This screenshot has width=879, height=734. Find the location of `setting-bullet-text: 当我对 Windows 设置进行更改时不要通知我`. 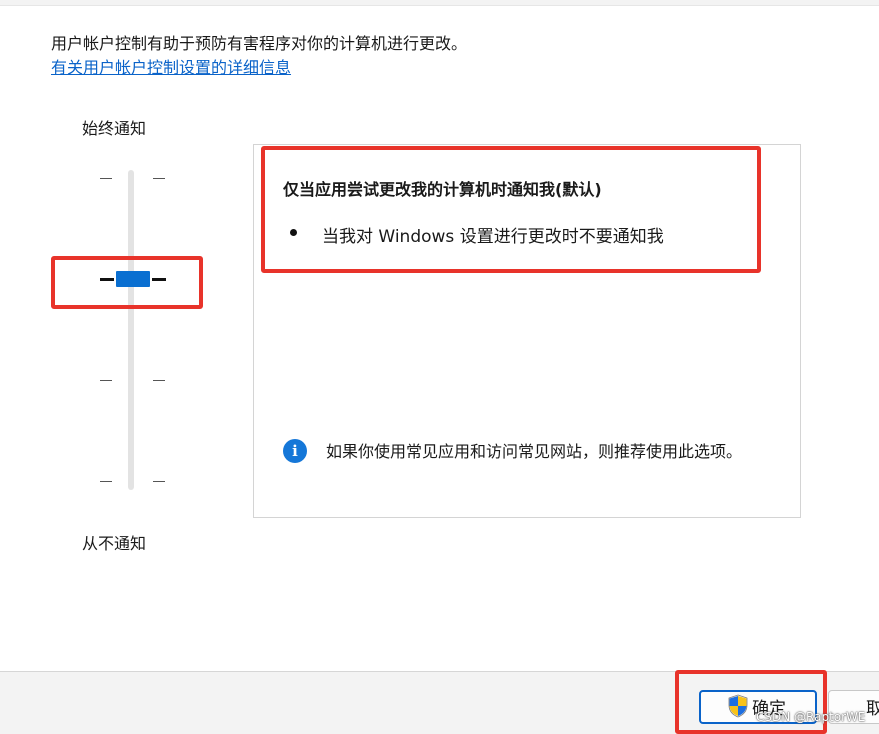

setting-bullet-text: 当我对 Windows 设置进行更改时不要通知我 is located at coordinates (493, 237).